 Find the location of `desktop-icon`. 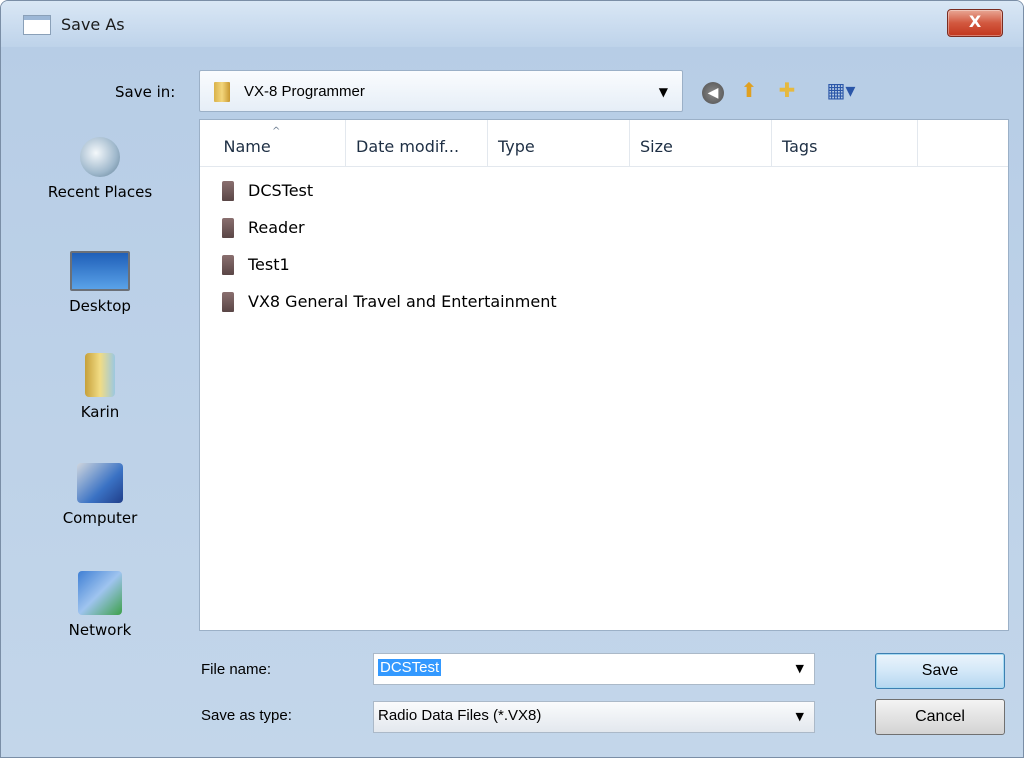

desktop-icon is located at coordinates (100, 271).